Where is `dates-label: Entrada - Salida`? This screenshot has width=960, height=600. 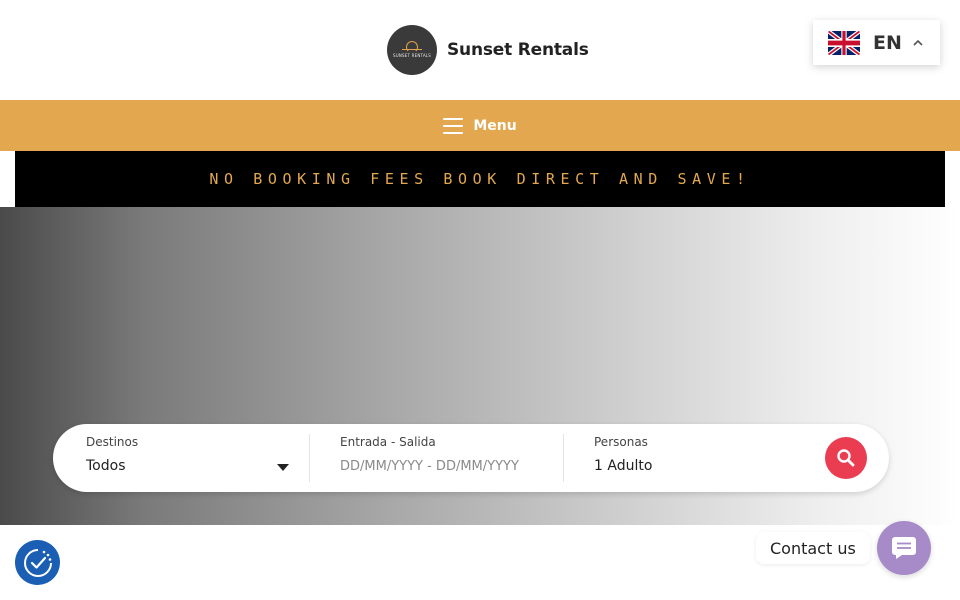 dates-label: Entrada - Salida is located at coordinates (388, 442).